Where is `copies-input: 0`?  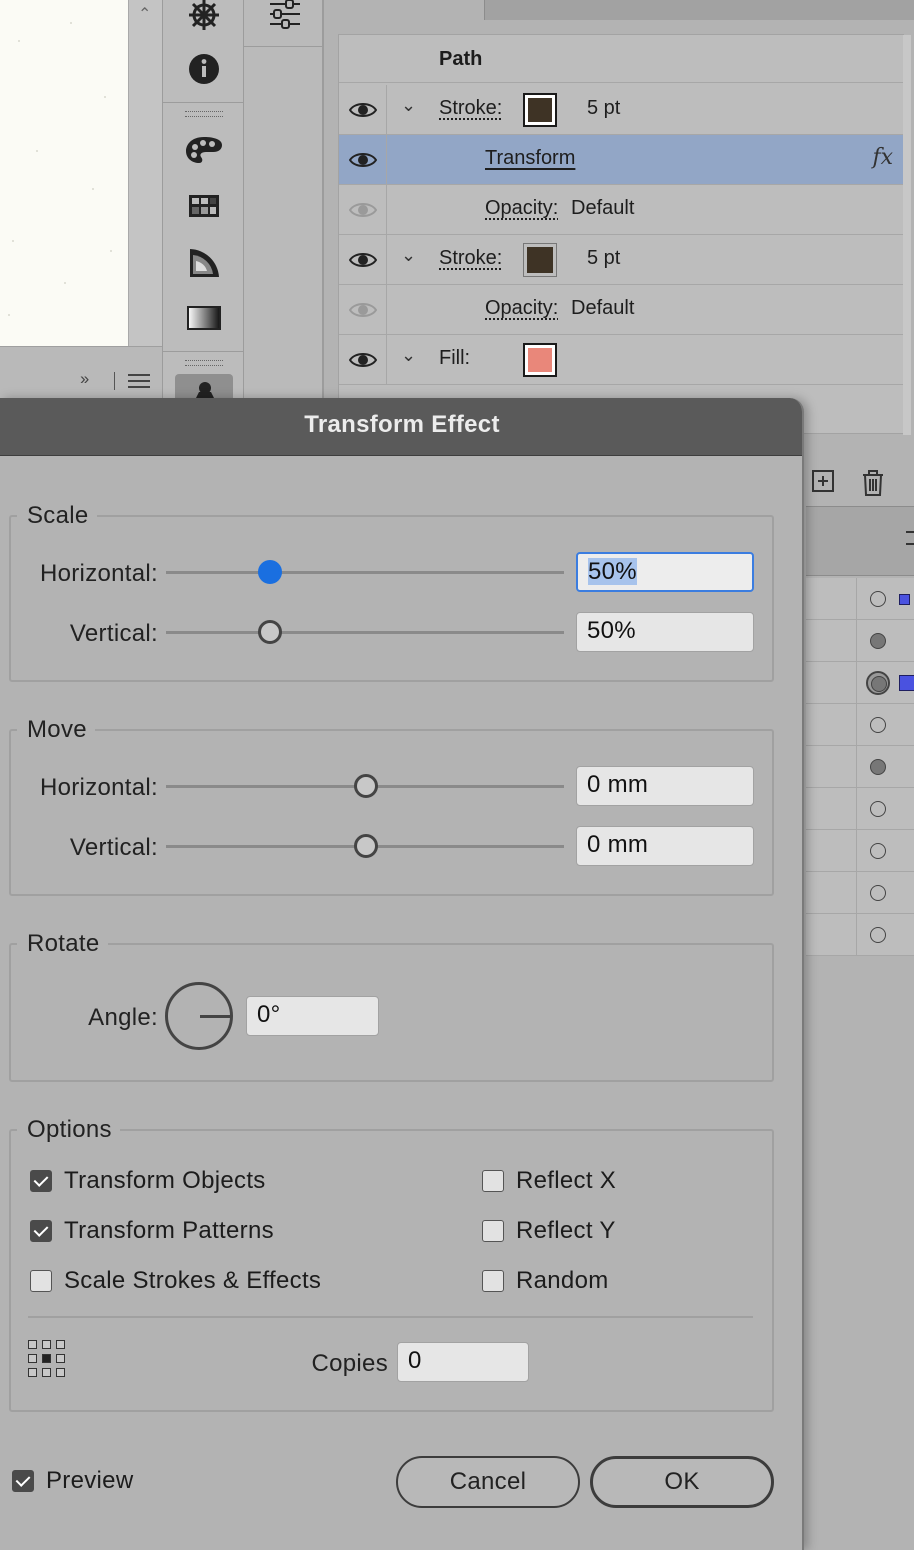 copies-input: 0 is located at coordinates (463, 1362).